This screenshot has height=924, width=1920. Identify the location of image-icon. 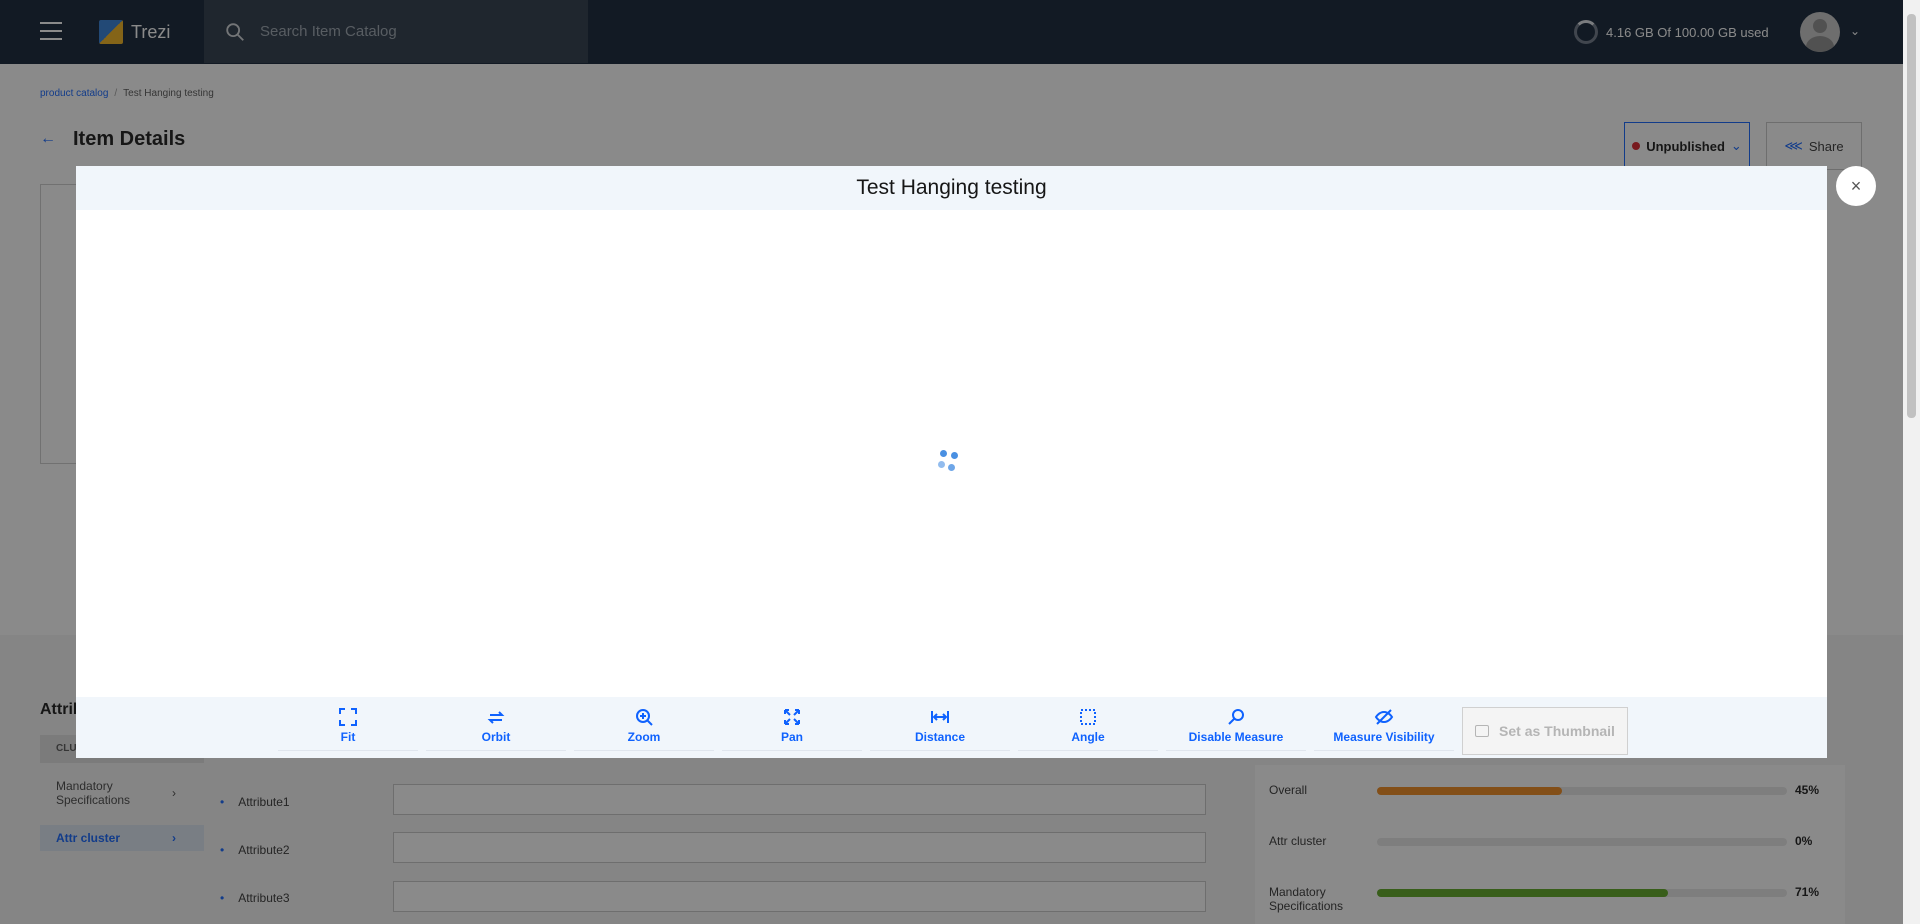
(1482, 731).